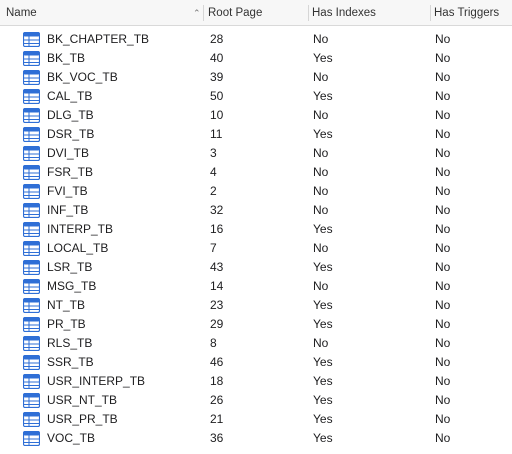  Describe the element at coordinates (217, 324) in the screenshot. I see `row-root-page: 29` at that location.